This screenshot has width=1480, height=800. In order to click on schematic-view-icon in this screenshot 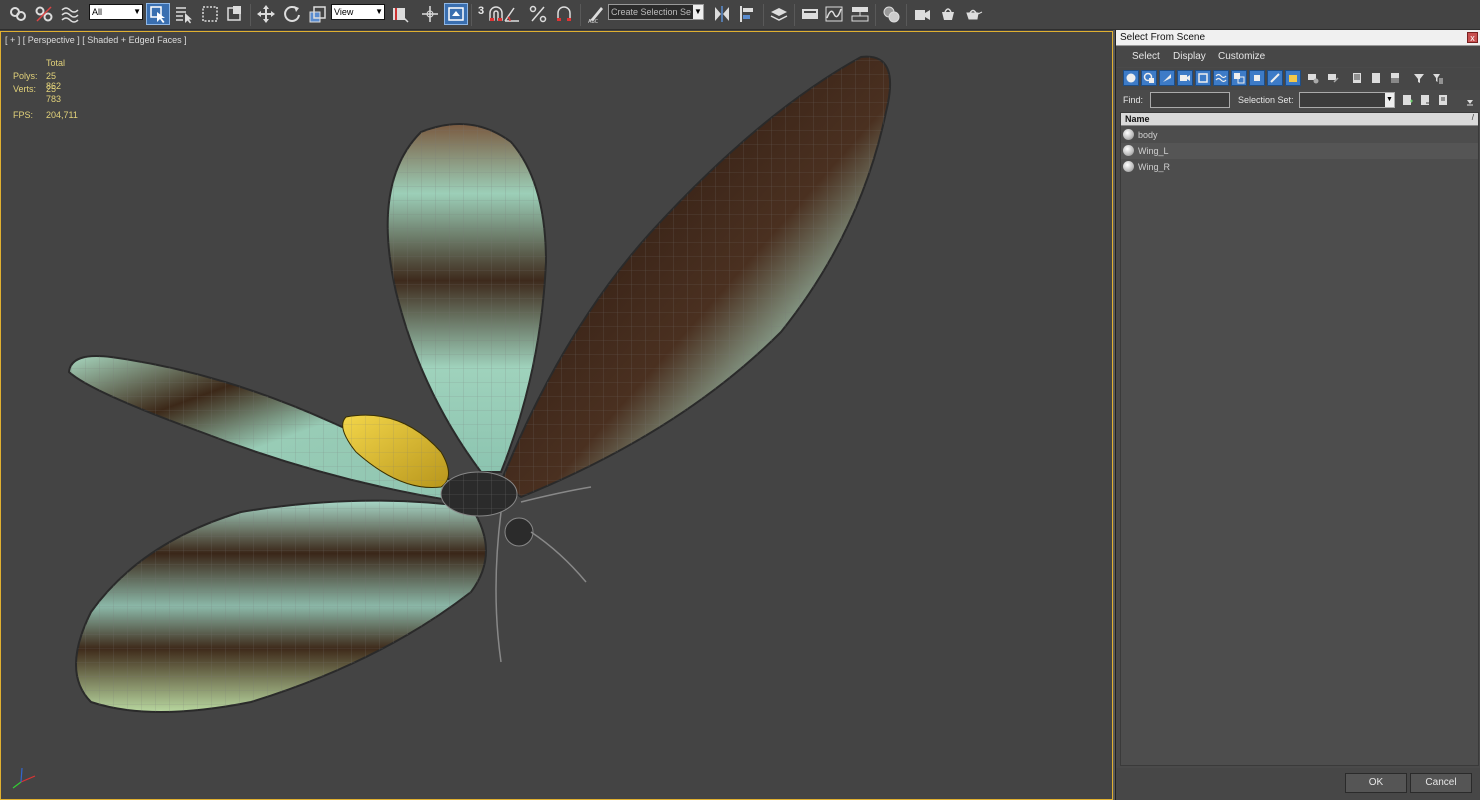, I will do `click(860, 14)`.